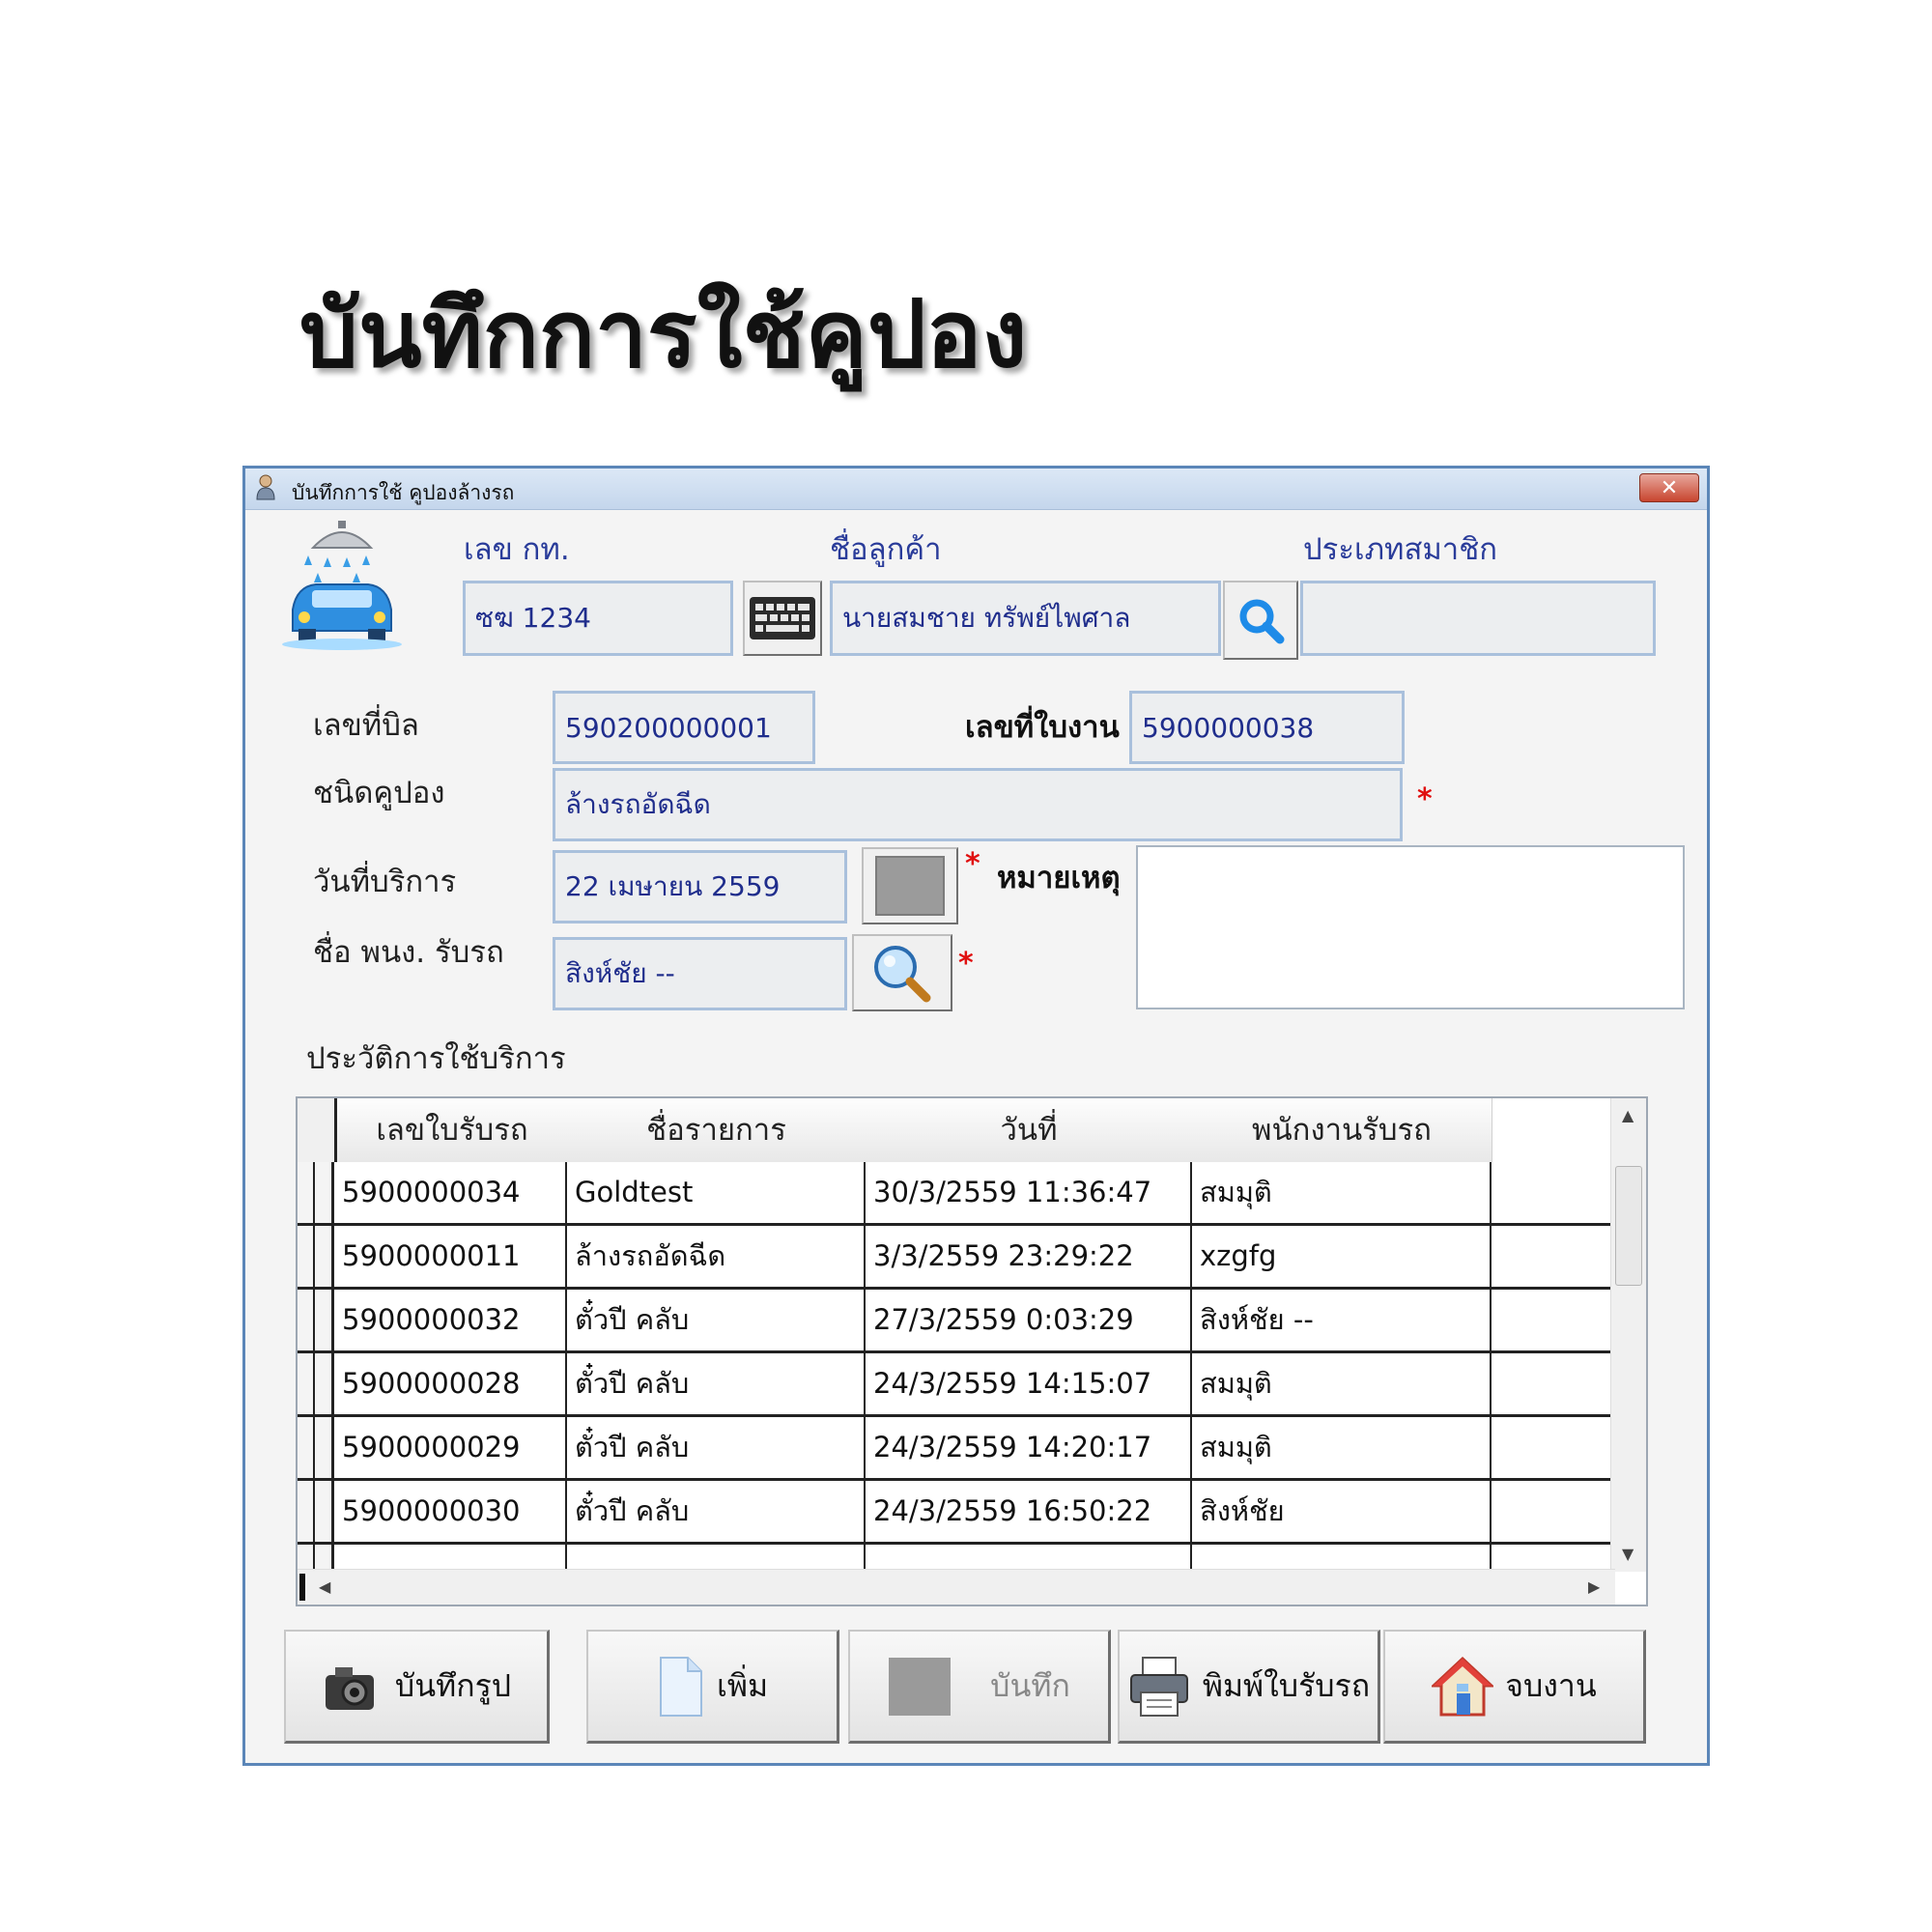 This screenshot has height=1932, width=1932. What do you see at coordinates (452, 1130) in the screenshot?
I see `column-header: เลขใบรับรถ` at bounding box center [452, 1130].